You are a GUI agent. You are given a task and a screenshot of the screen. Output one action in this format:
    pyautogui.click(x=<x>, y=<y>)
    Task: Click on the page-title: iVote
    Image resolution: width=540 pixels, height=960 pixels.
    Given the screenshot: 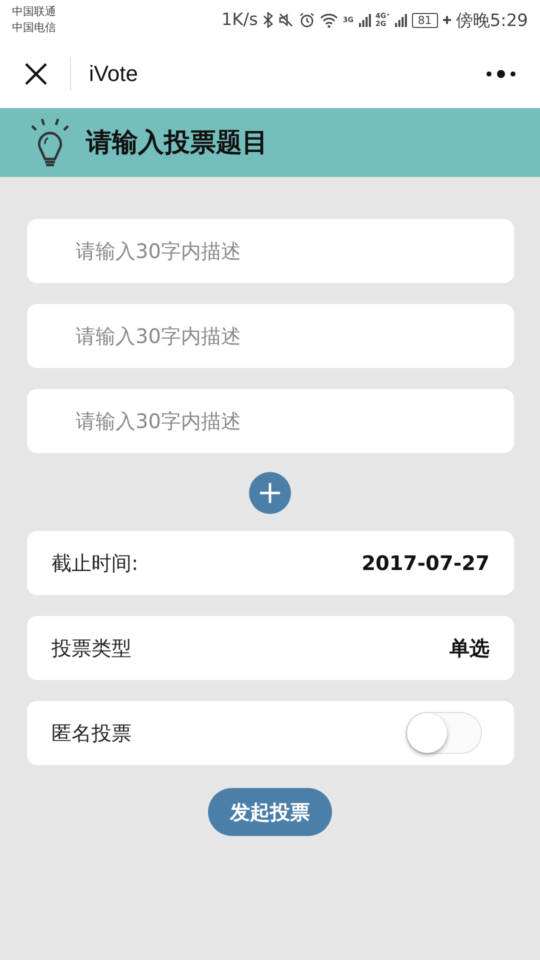 What is the action you would take?
    pyautogui.click(x=113, y=74)
    